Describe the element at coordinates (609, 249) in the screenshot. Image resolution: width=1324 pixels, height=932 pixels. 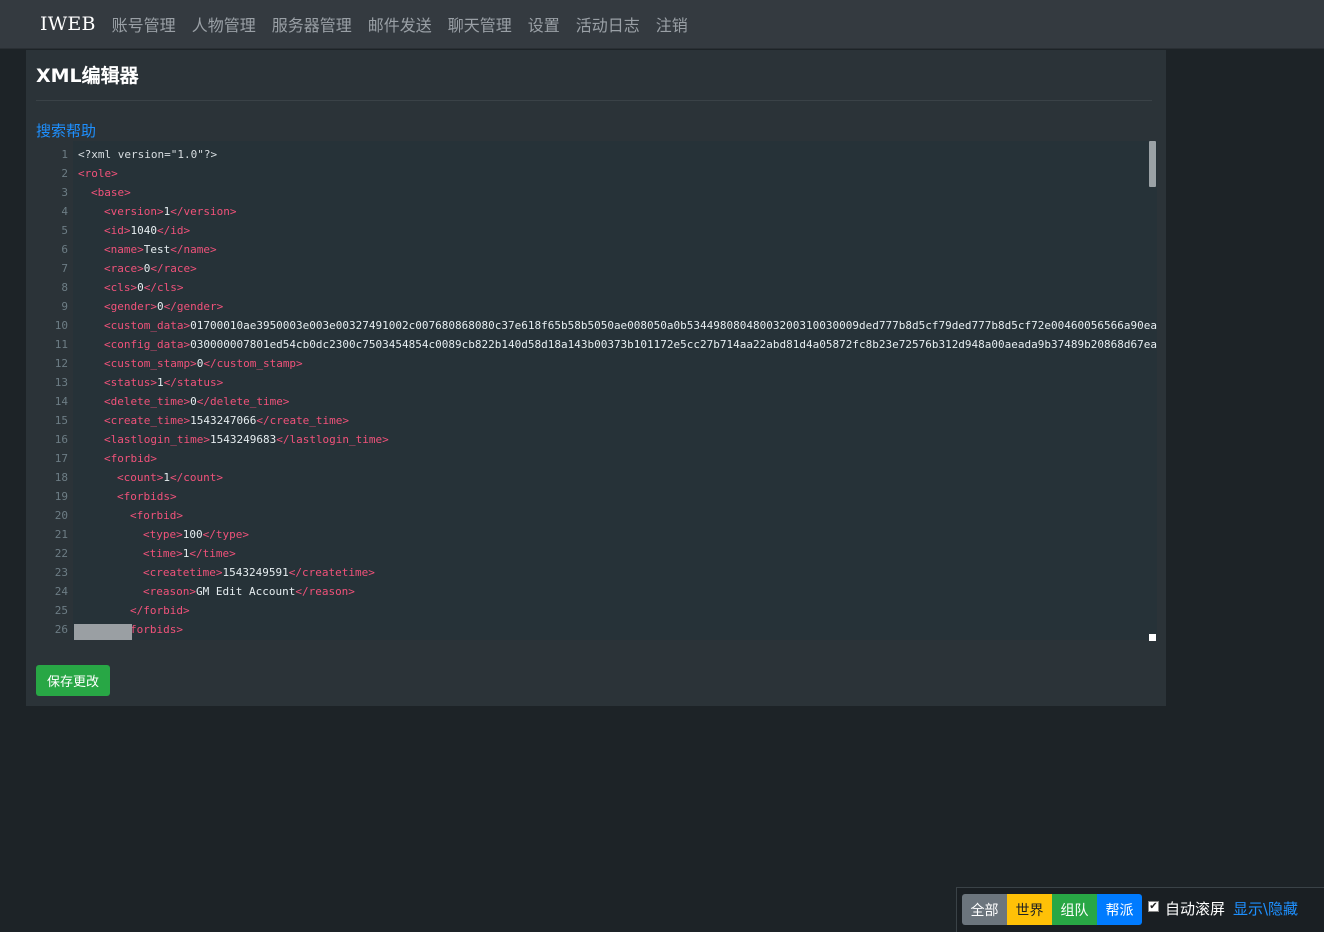
I see `code-line: 6 <name>Test</name>` at that location.